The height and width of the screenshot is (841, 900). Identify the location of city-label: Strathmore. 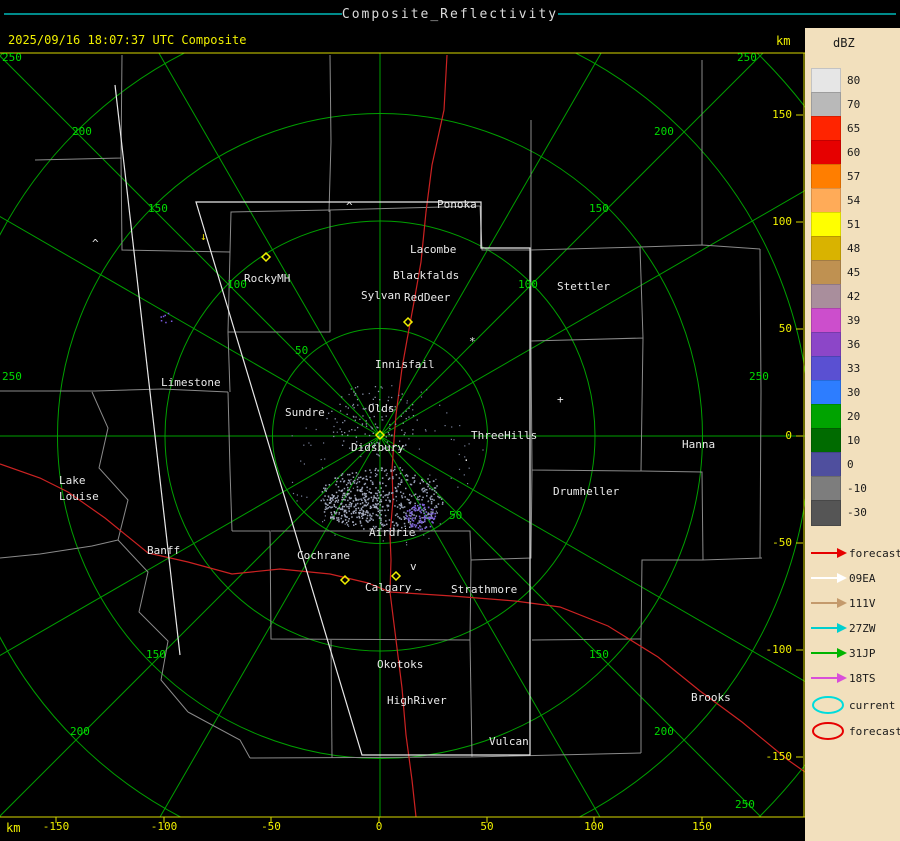
(484, 589).